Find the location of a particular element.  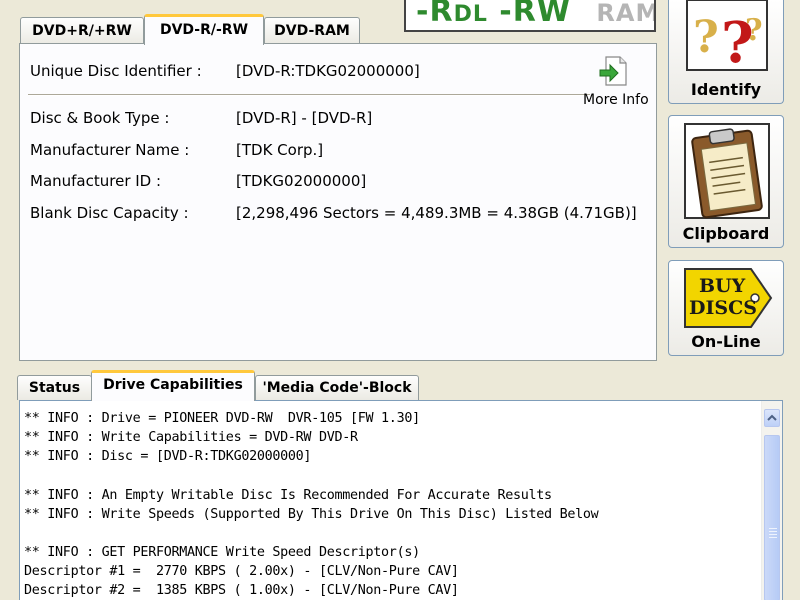

tab-dvd-plus: DVD+R/+RW is located at coordinates (82, 30).